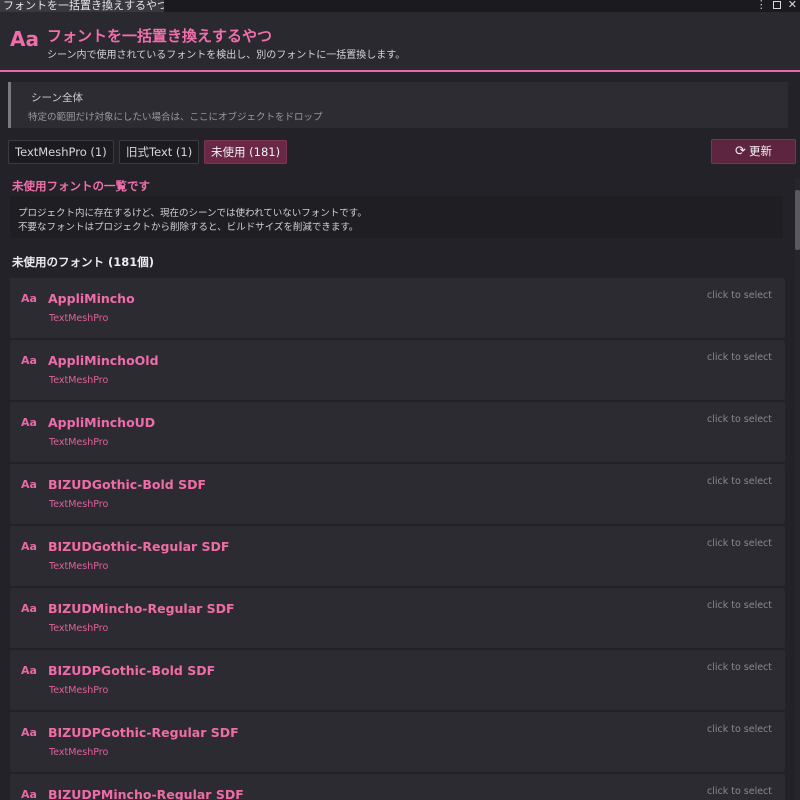 The width and height of the screenshot is (800, 800). I want to click on unused-font-count-heading: 未使用のフォント (181個), so click(83, 262).